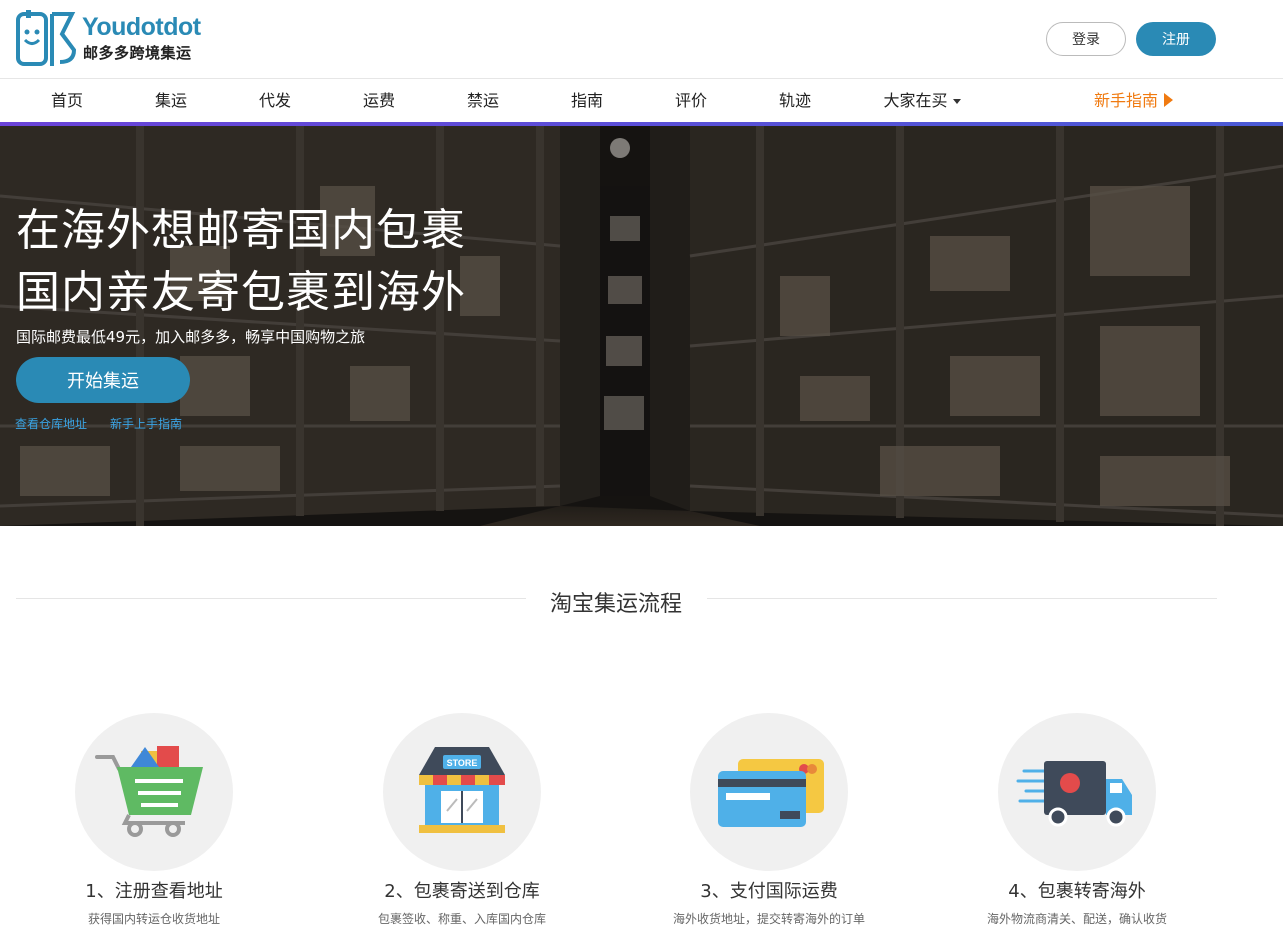 The height and width of the screenshot is (945, 1283). Describe the element at coordinates (483, 101) in the screenshot. I see `nav-item-prohibited: 禁运` at that location.